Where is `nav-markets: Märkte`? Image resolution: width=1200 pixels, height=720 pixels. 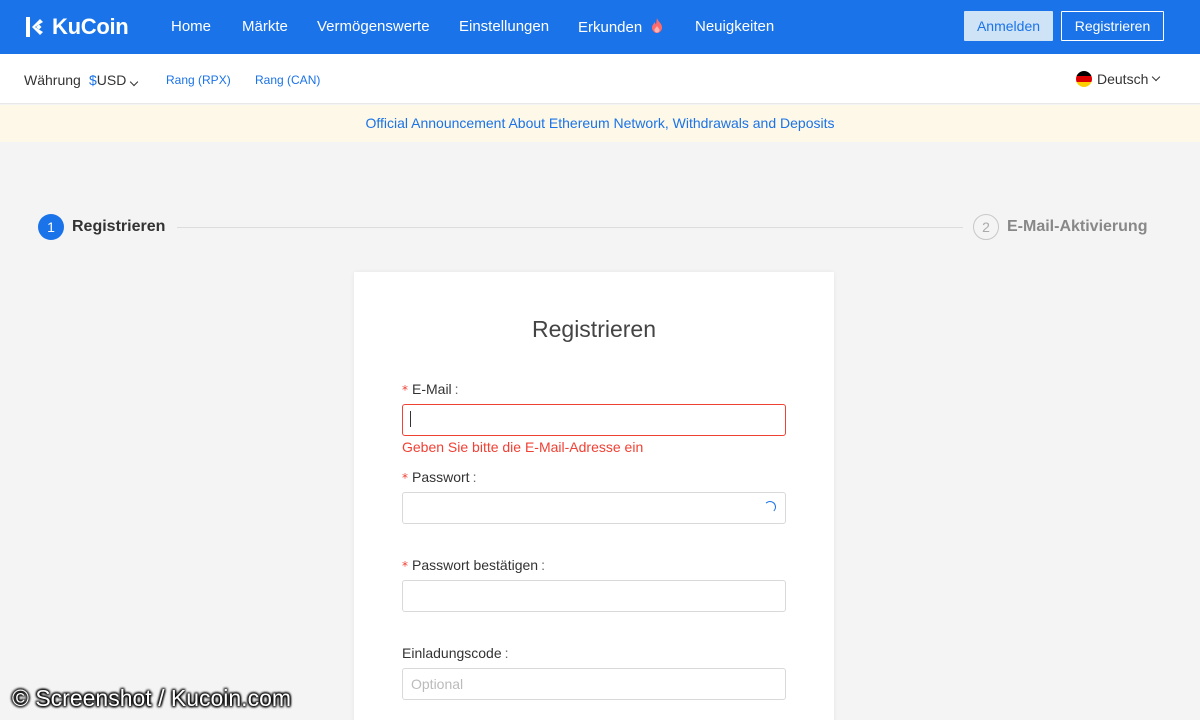 nav-markets: Märkte is located at coordinates (265, 26).